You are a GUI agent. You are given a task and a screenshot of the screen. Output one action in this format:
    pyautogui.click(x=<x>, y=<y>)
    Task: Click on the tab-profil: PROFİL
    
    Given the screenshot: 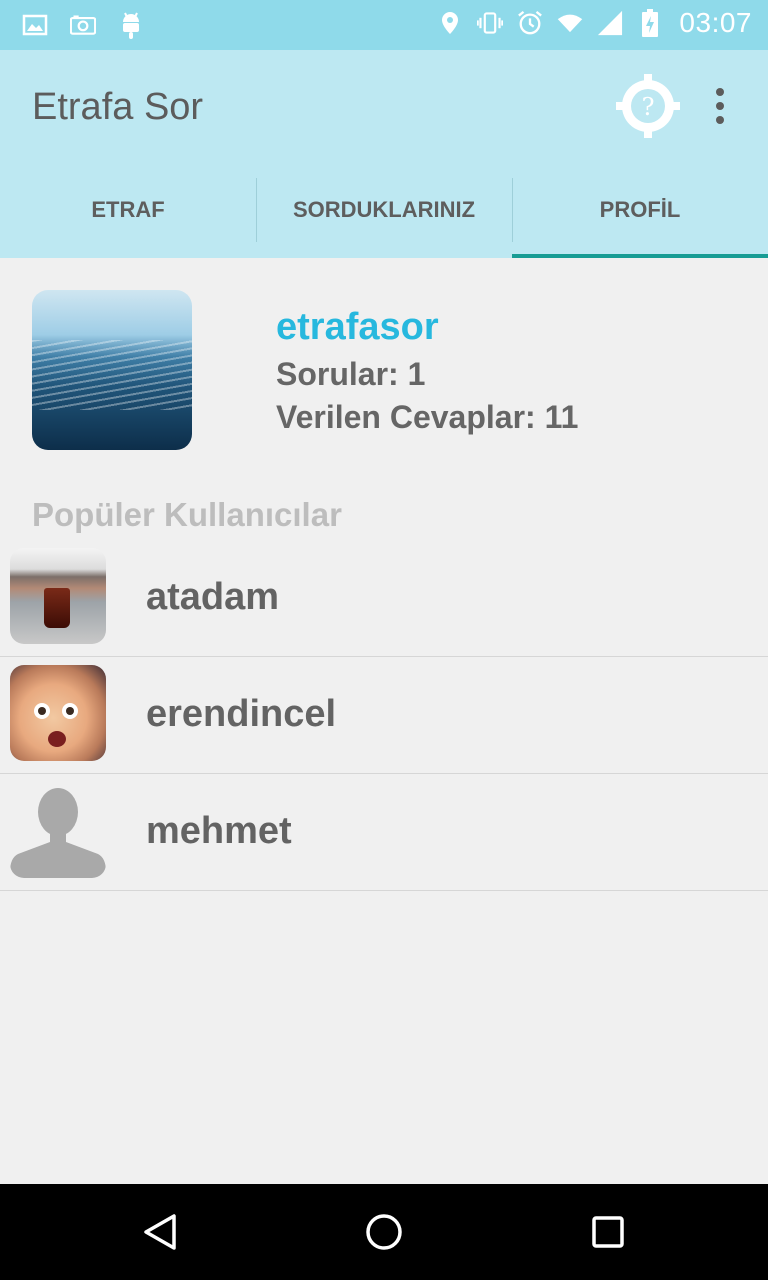 What is the action you would take?
    pyautogui.click(x=640, y=210)
    